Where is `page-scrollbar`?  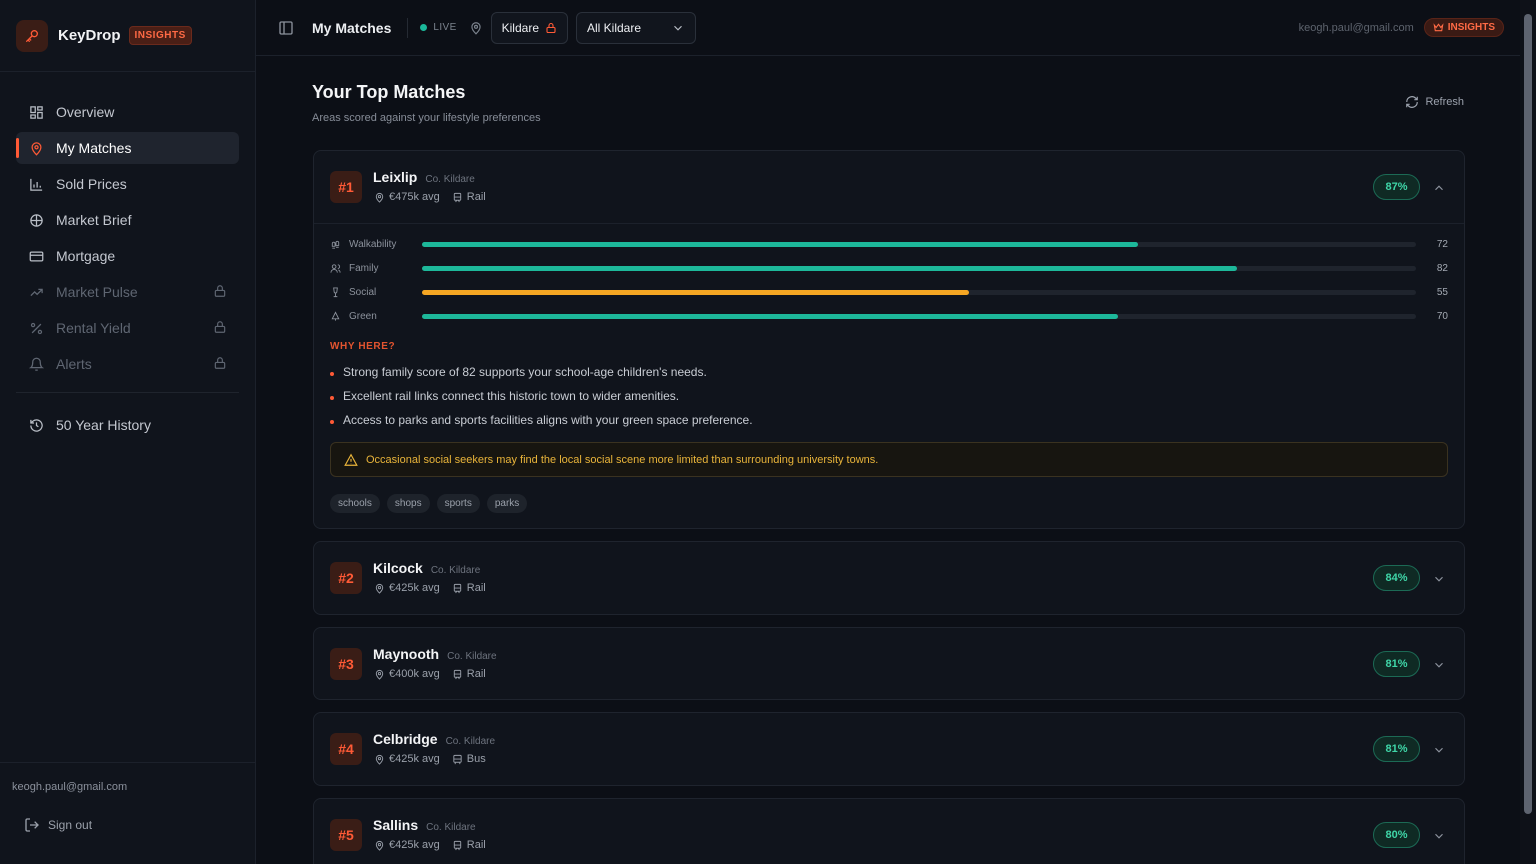
page-scrollbar is located at coordinates (1528, 432).